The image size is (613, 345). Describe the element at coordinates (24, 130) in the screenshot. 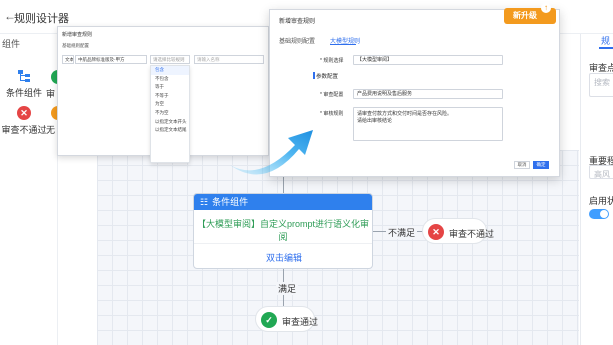

I see `palette-item-label: 审查不通过` at that location.